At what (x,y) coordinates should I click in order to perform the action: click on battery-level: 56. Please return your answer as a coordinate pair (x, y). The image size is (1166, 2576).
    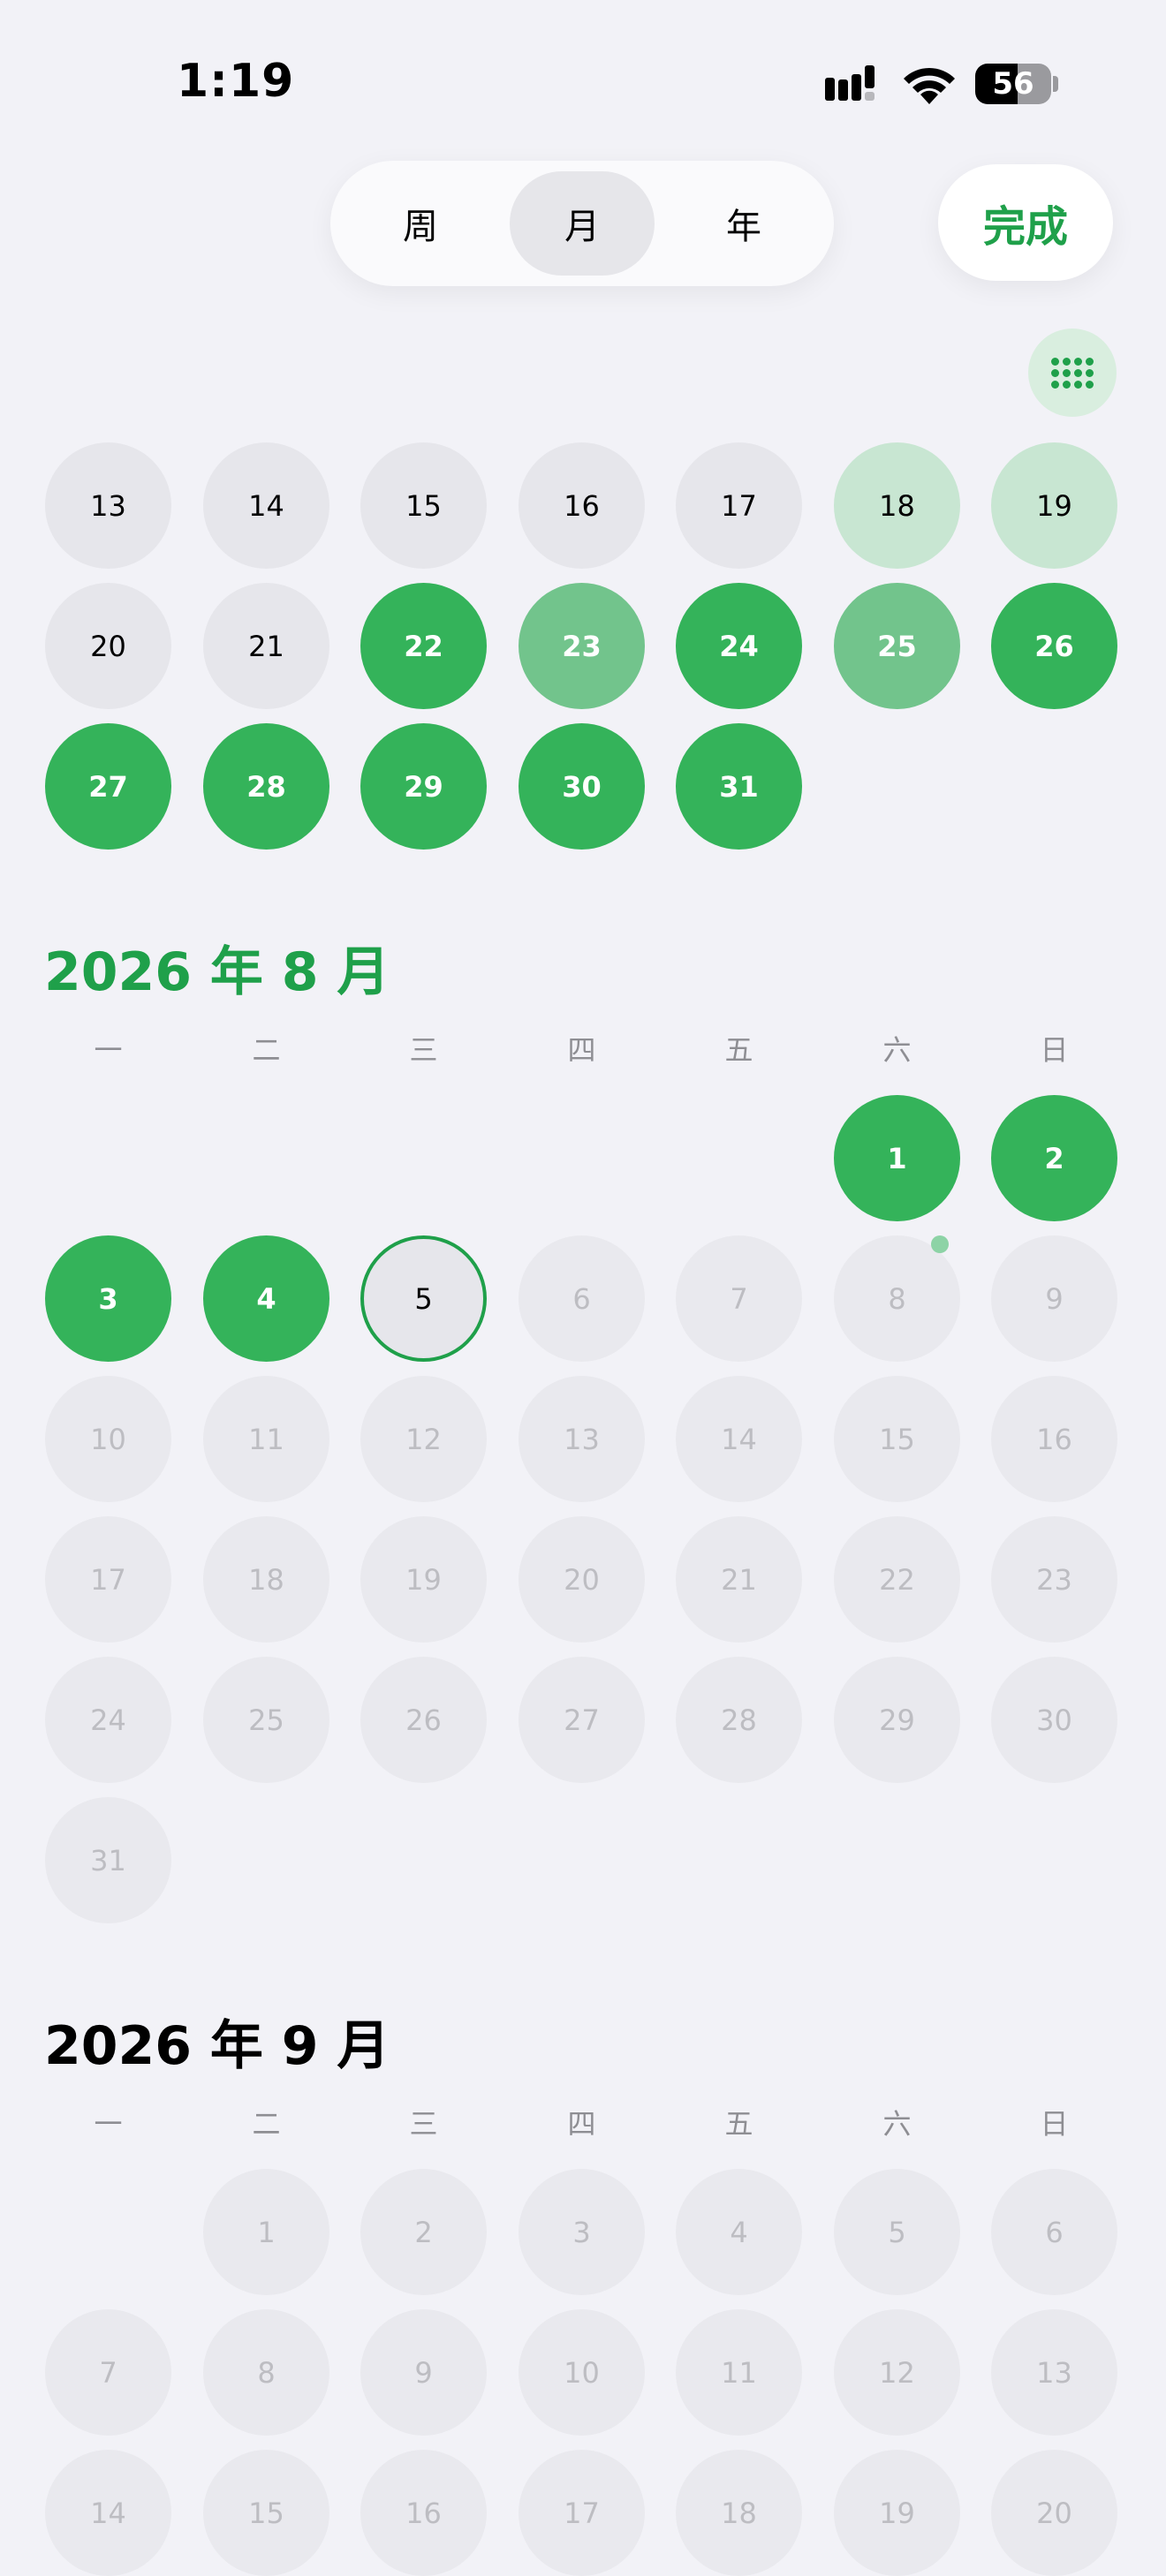
    Looking at the image, I should click on (1013, 84).